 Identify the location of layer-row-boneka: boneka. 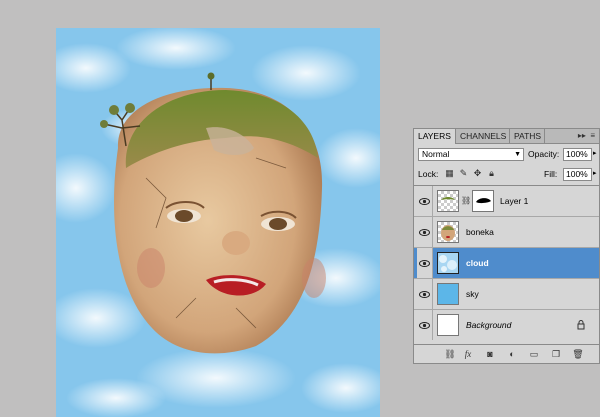
(506, 232).